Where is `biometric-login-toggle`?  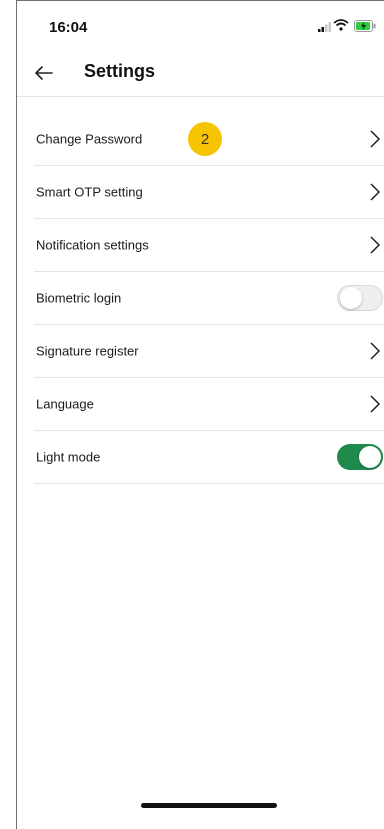
biometric-login-toggle is located at coordinates (360, 298).